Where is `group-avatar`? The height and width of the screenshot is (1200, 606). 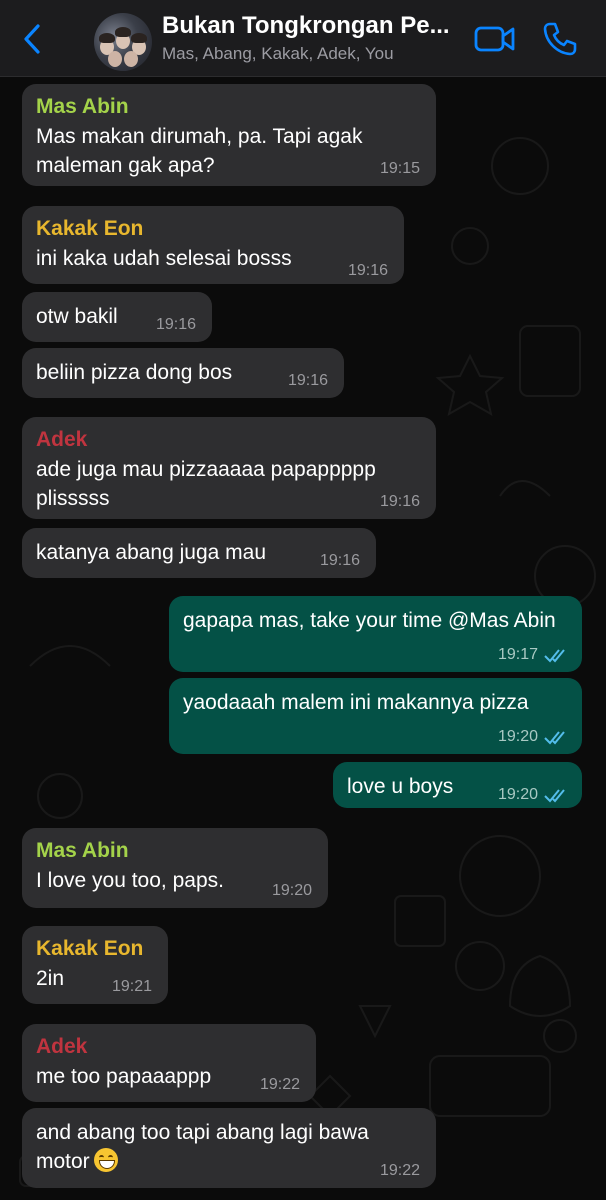
group-avatar is located at coordinates (123, 42).